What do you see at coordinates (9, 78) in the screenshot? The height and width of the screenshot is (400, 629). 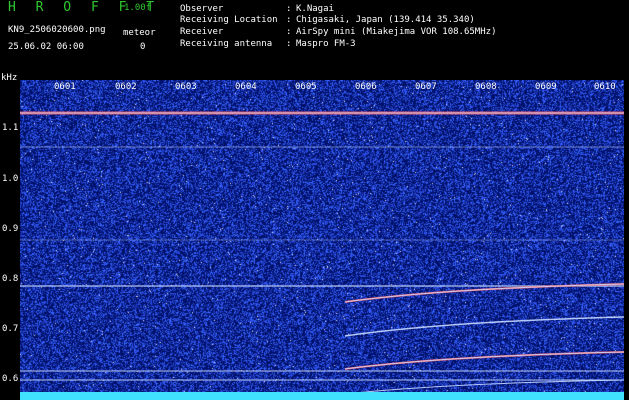 I see `unit-label: kHz` at bounding box center [9, 78].